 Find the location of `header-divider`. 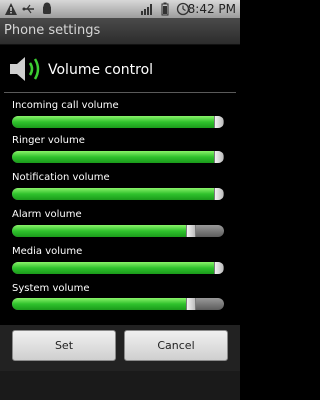

header-divider is located at coordinates (120, 92).